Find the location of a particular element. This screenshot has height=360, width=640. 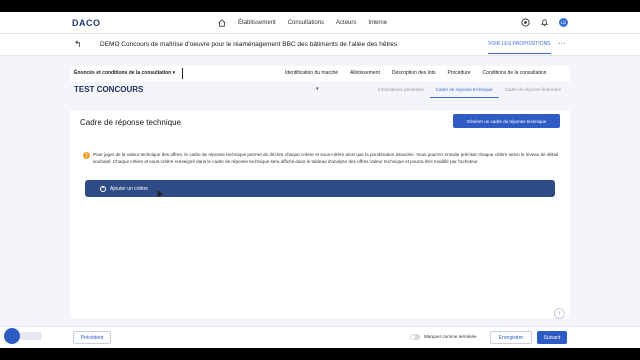

help-icon is located at coordinates (525, 22).